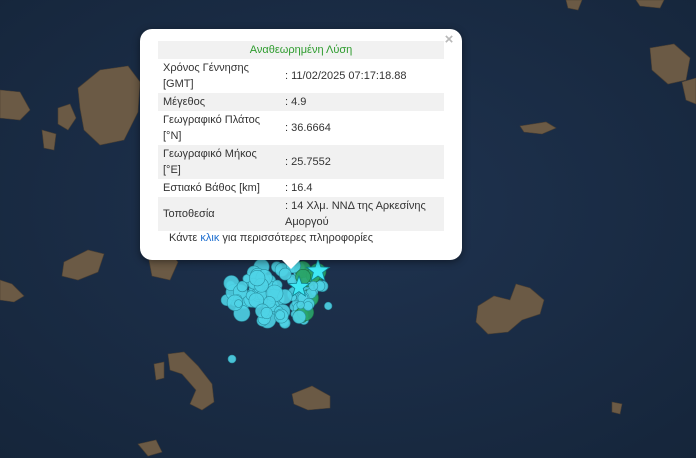  I want to click on latitude-value: : 36.6664, so click(308, 128).